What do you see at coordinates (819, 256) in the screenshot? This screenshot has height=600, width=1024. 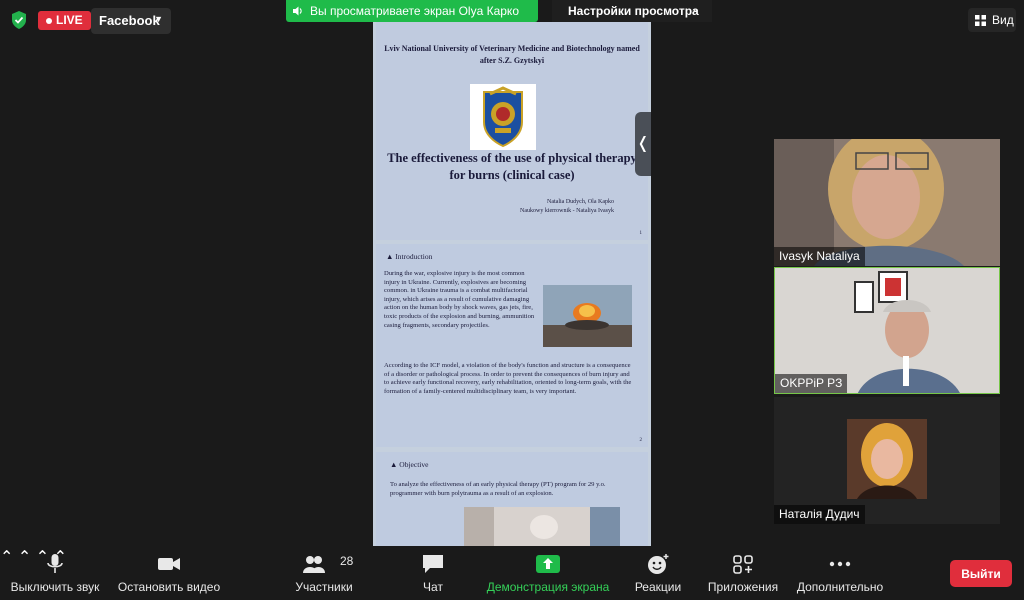 I see `participant-name: Ivasyk Nataliya` at bounding box center [819, 256].